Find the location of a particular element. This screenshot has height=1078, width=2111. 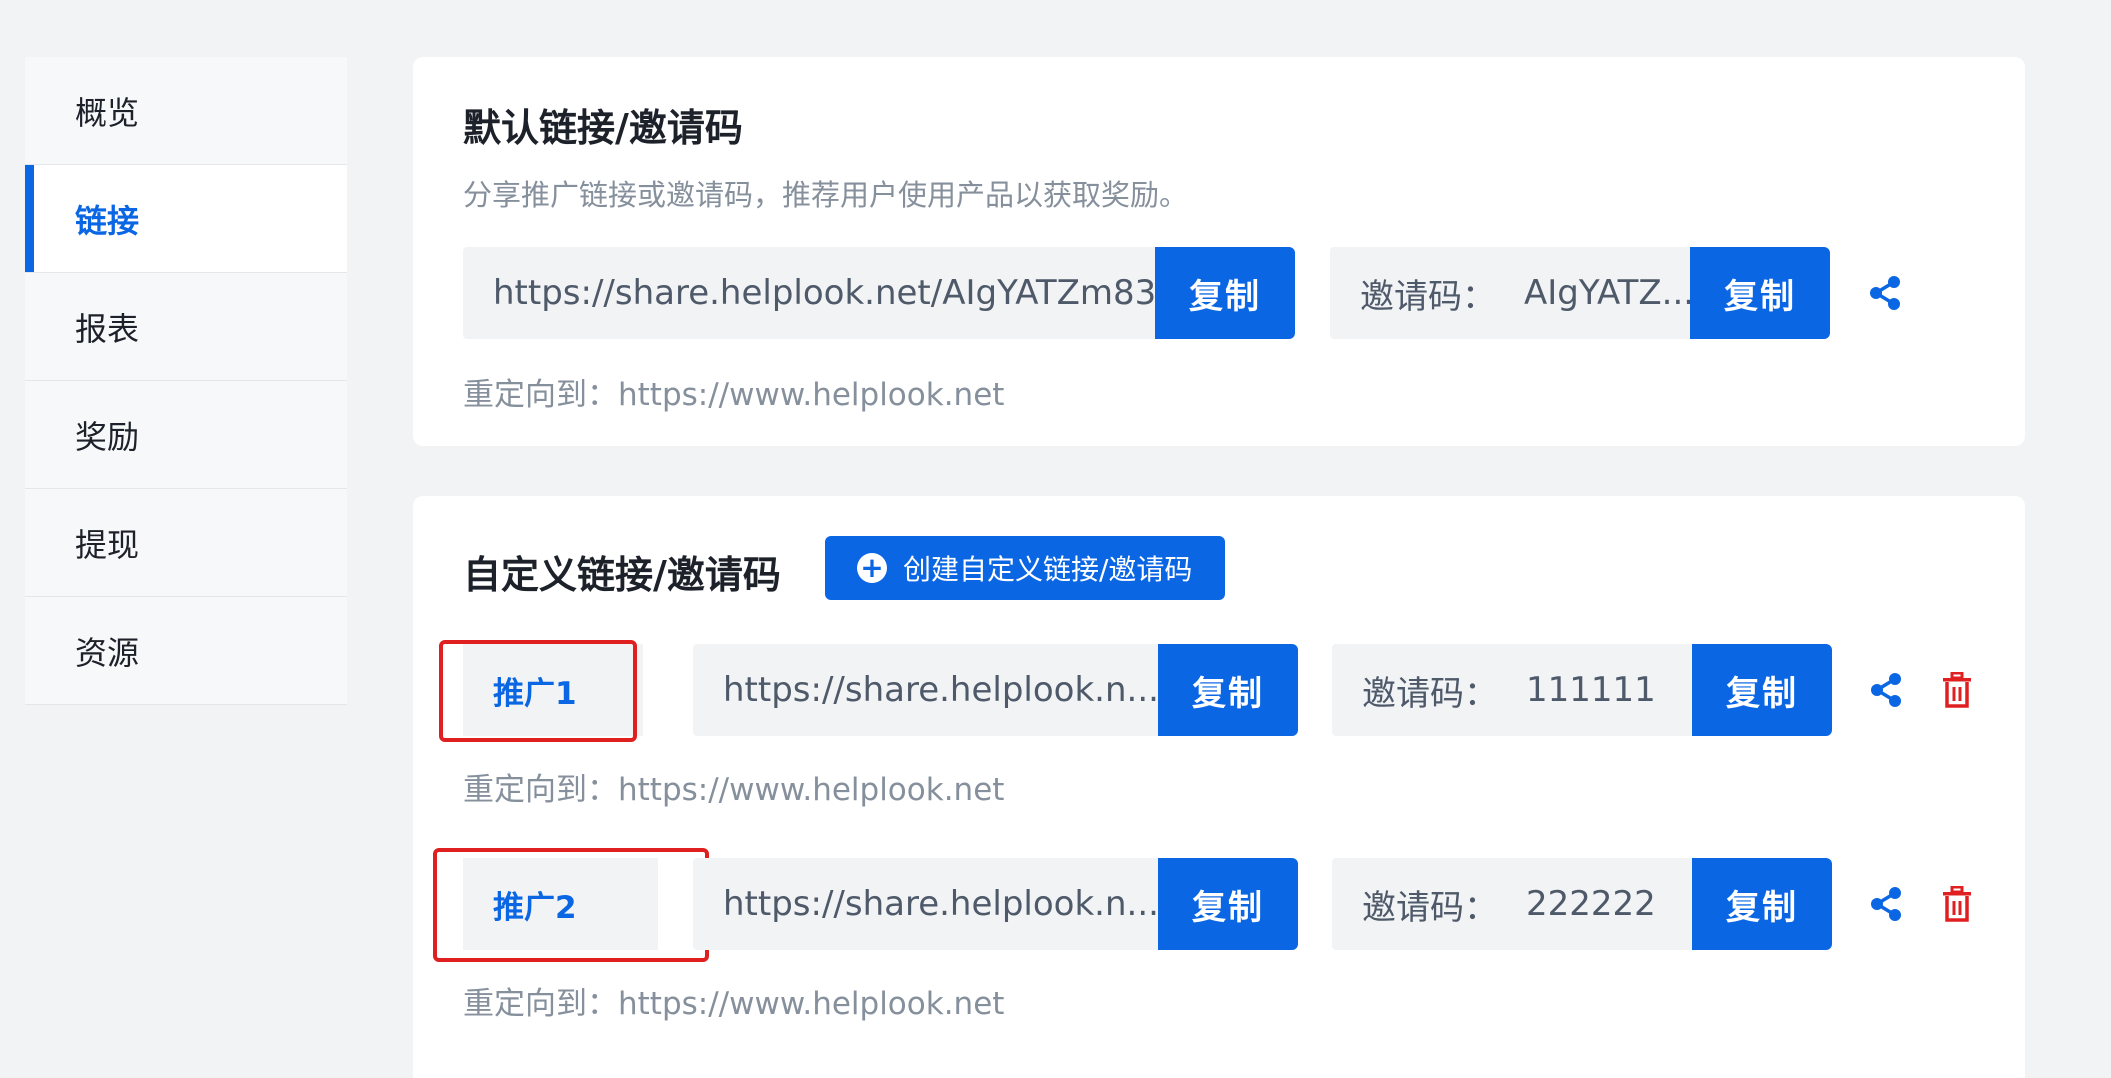

custom-invite-field: 邀请码： 111111 is located at coordinates (1517, 690).